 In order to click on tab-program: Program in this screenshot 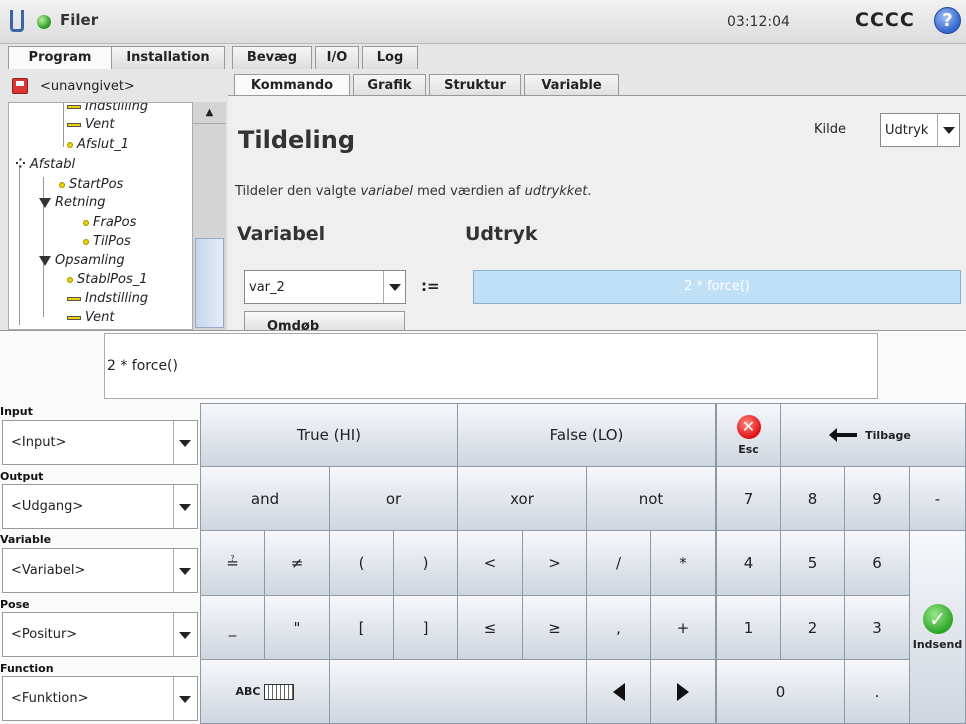, I will do `click(60, 57)`.